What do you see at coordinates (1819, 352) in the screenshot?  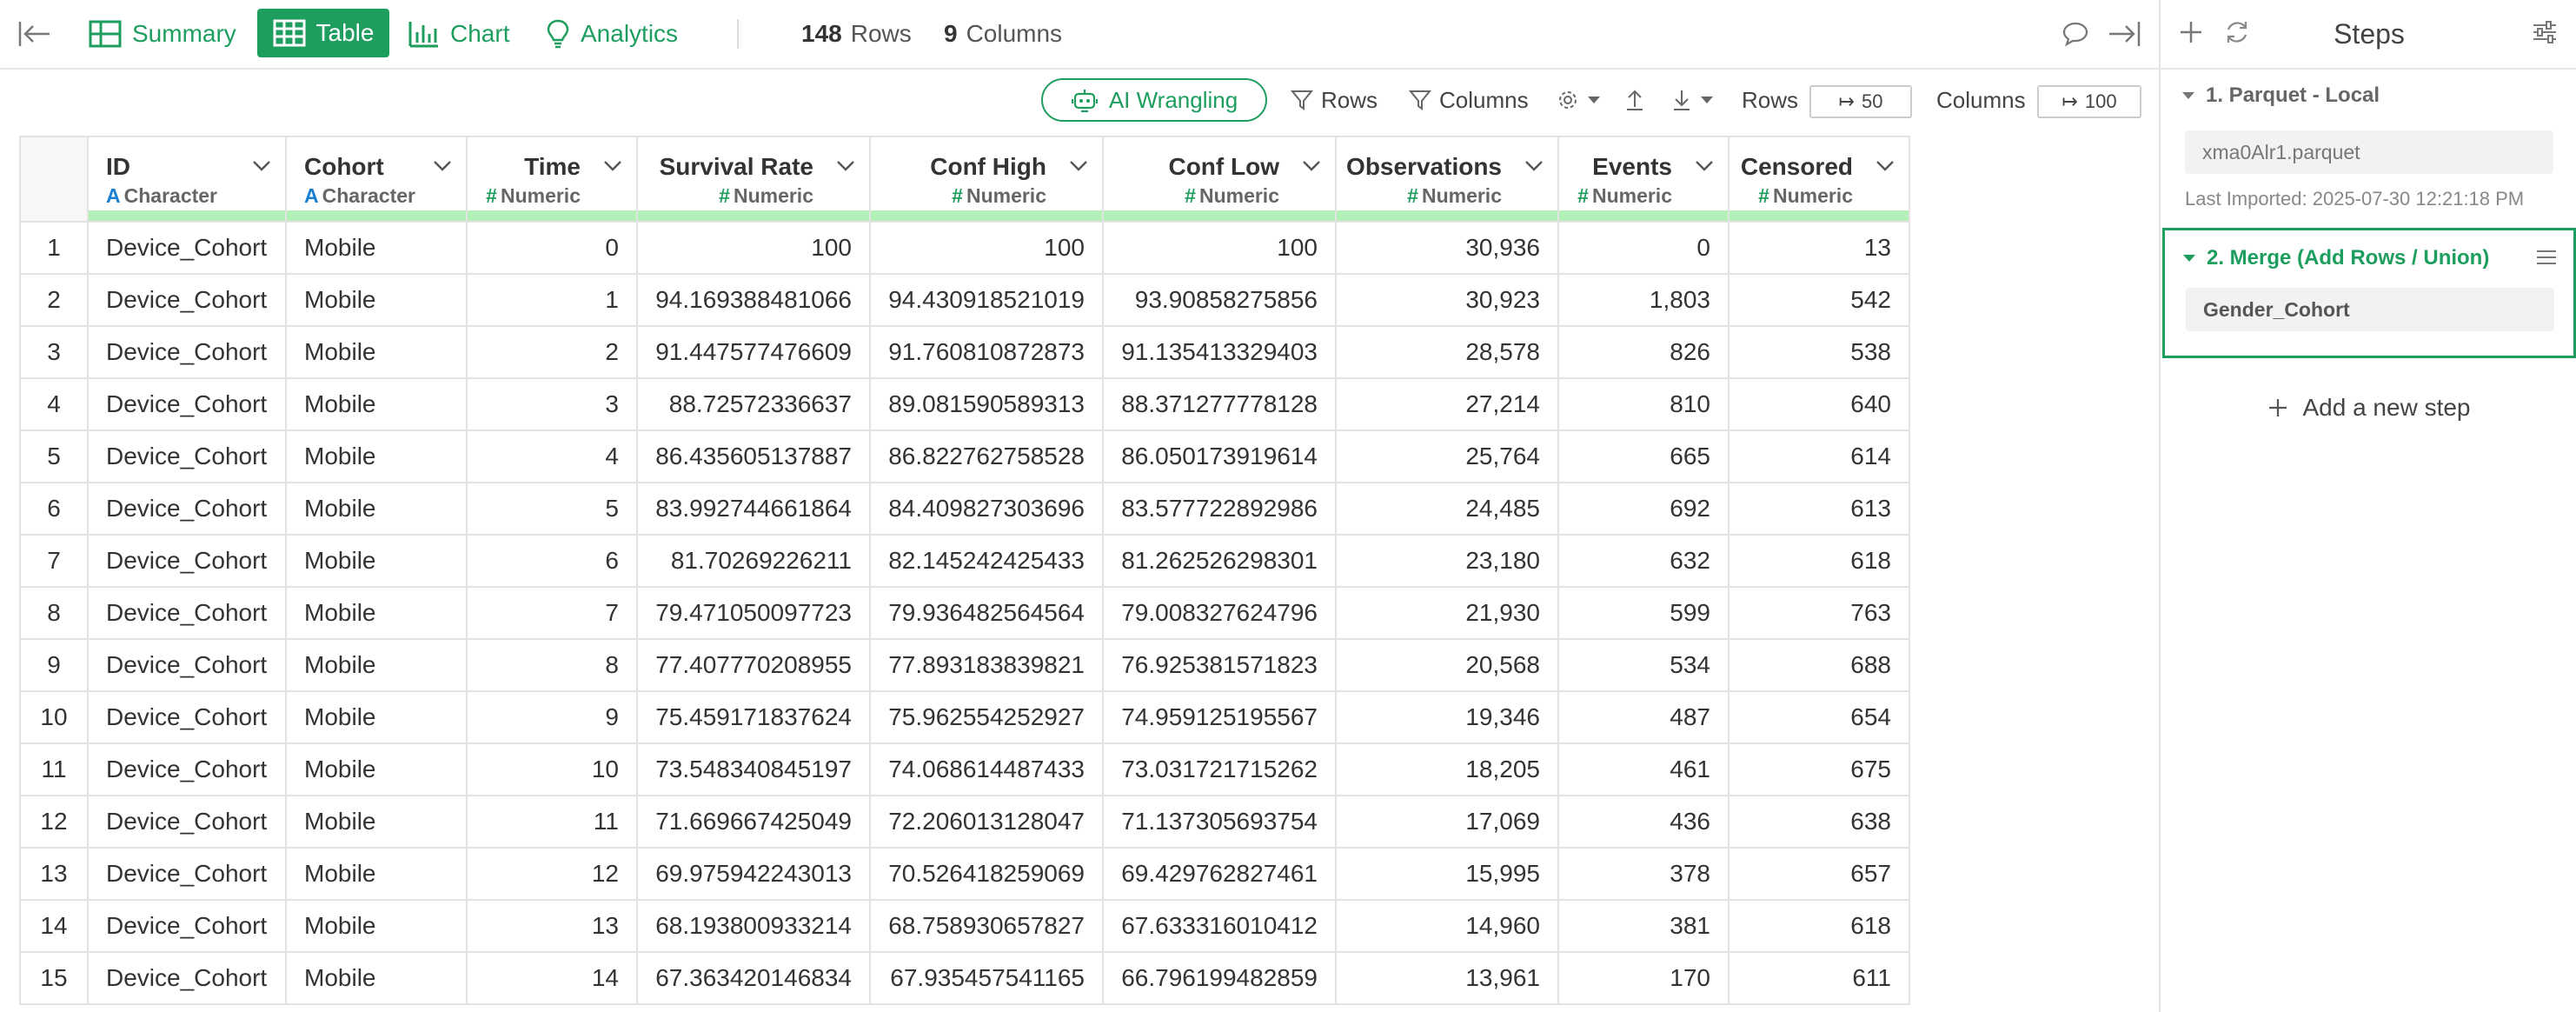 I see `table-cell: 538` at bounding box center [1819, 352].